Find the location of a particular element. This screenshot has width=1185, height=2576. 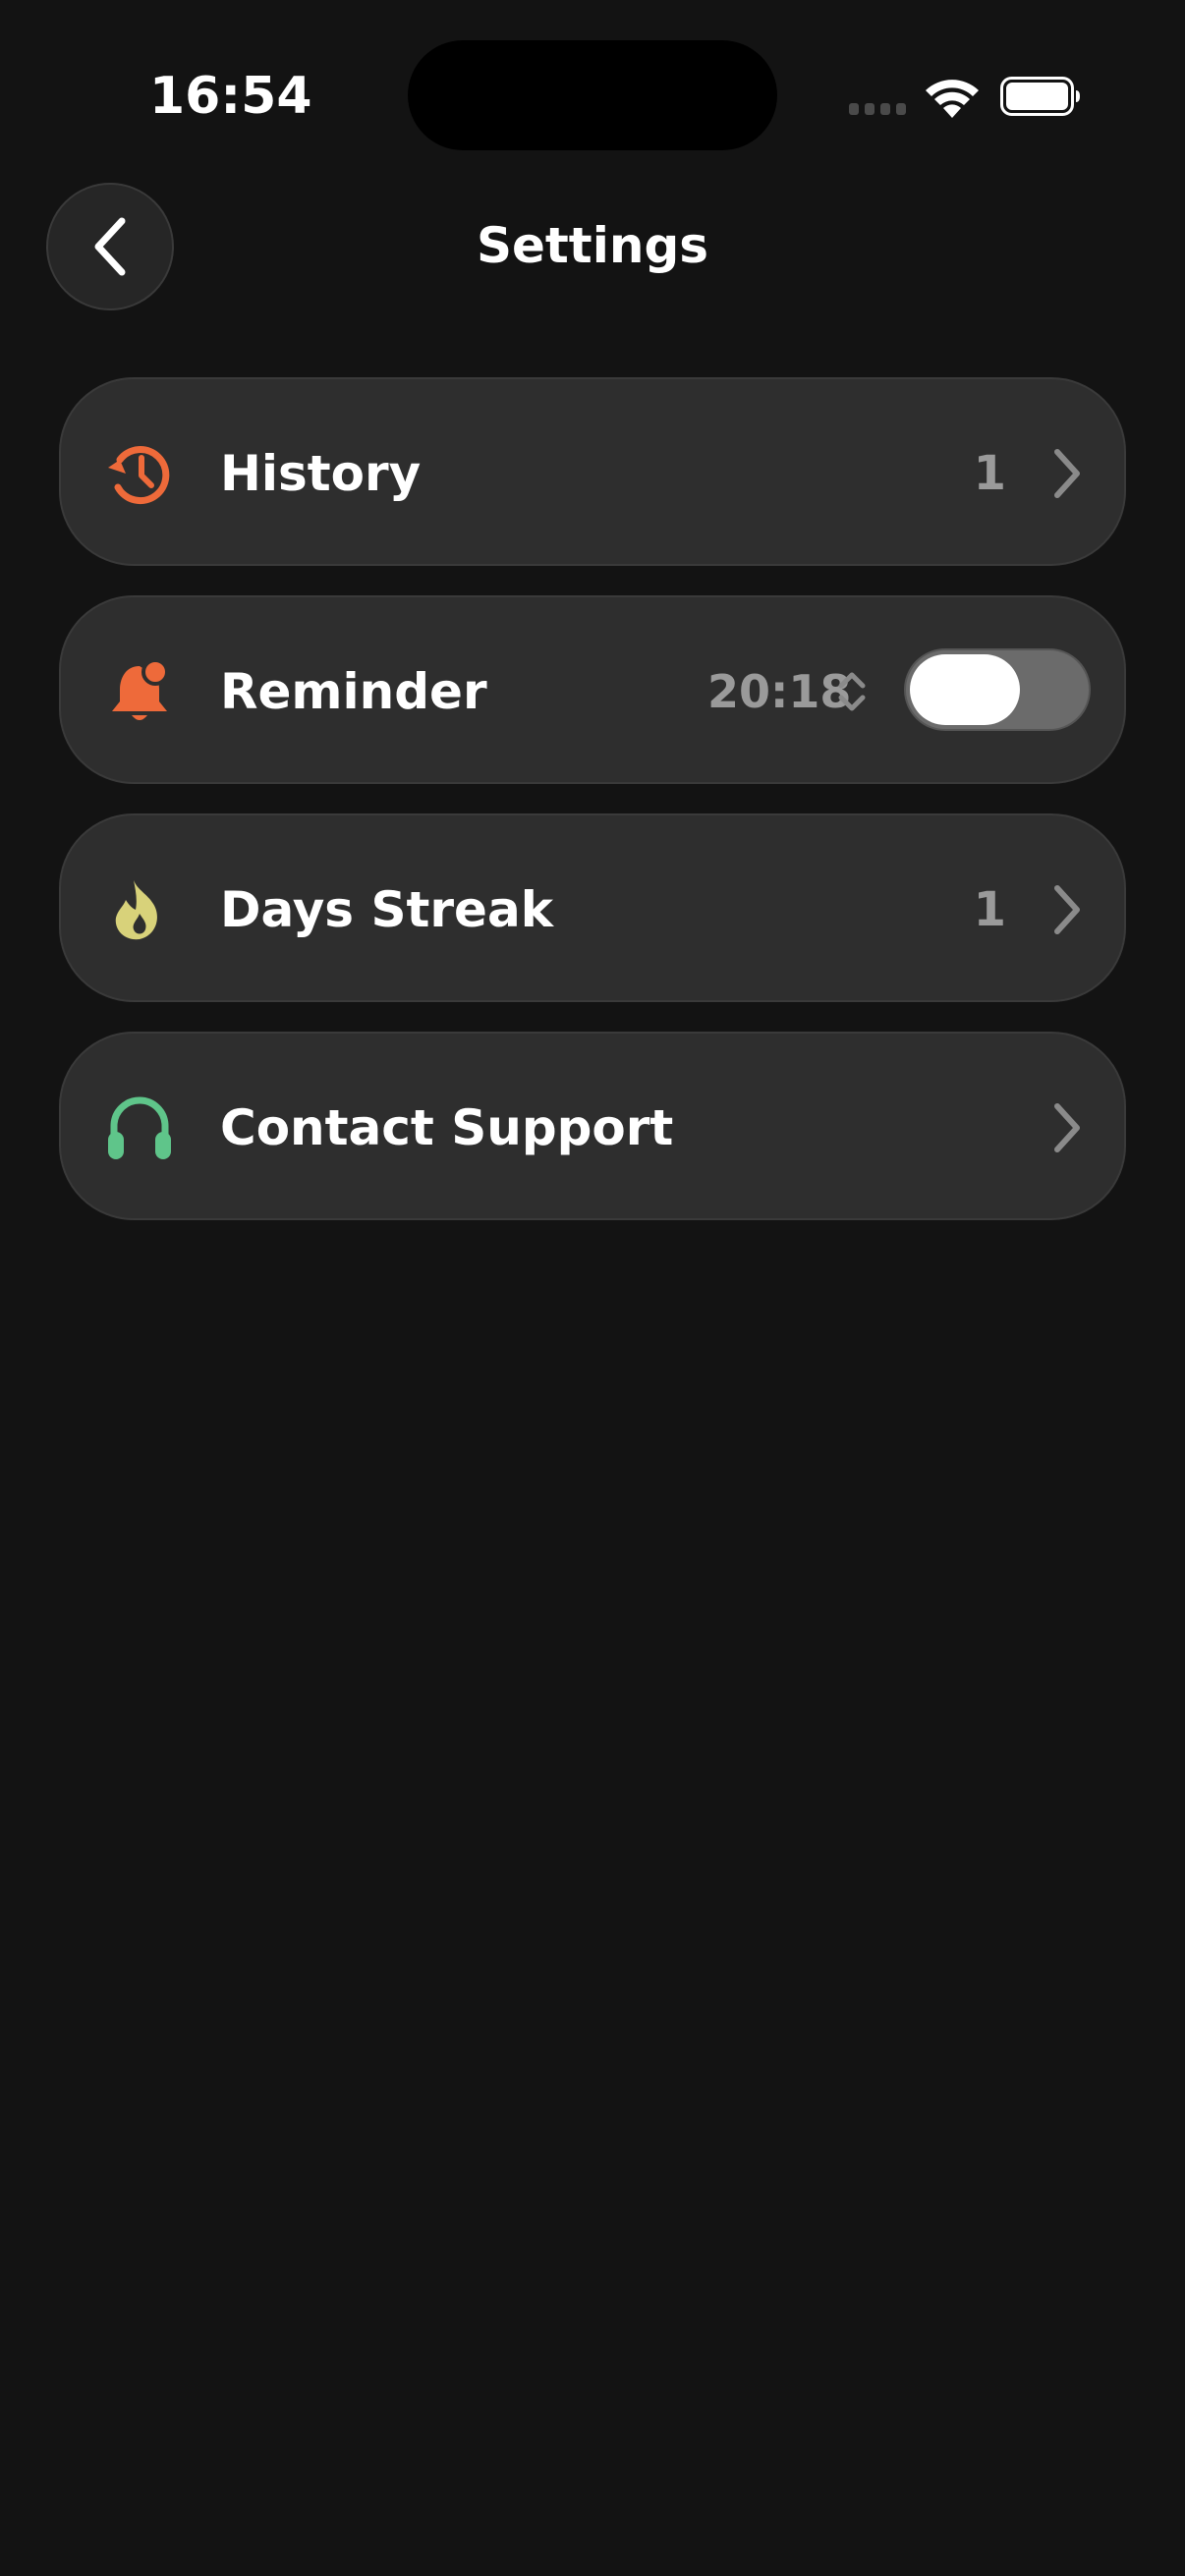

reminder-toggle is located at coordinates (998, 689).